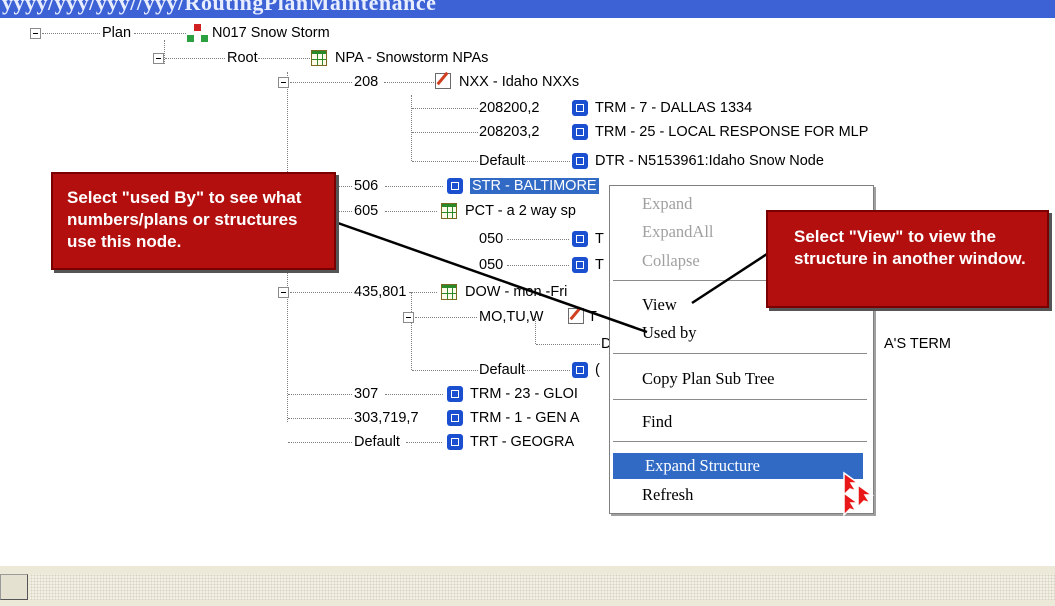  I want to click on tree-node-key: 435,801, so click(380, 292).